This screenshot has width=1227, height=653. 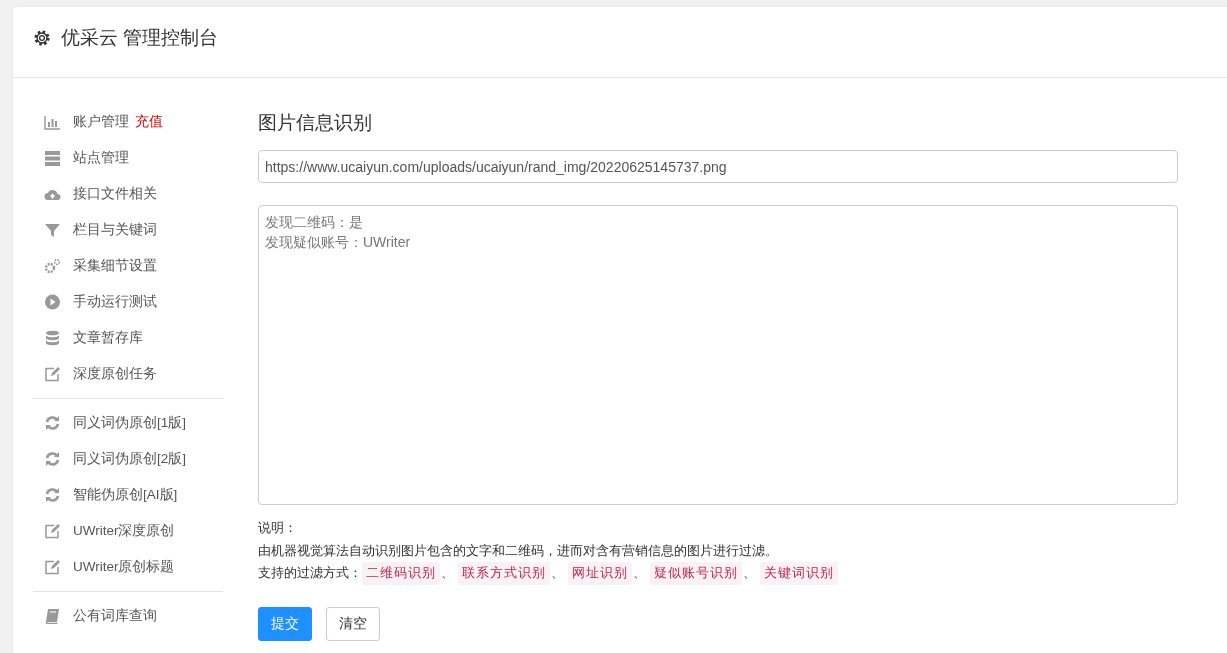 What do you see at coordinates (128, 122) in the screenshot?
I see `sidebar-item: 账户管理 充值` at bounding box center [128, 122].